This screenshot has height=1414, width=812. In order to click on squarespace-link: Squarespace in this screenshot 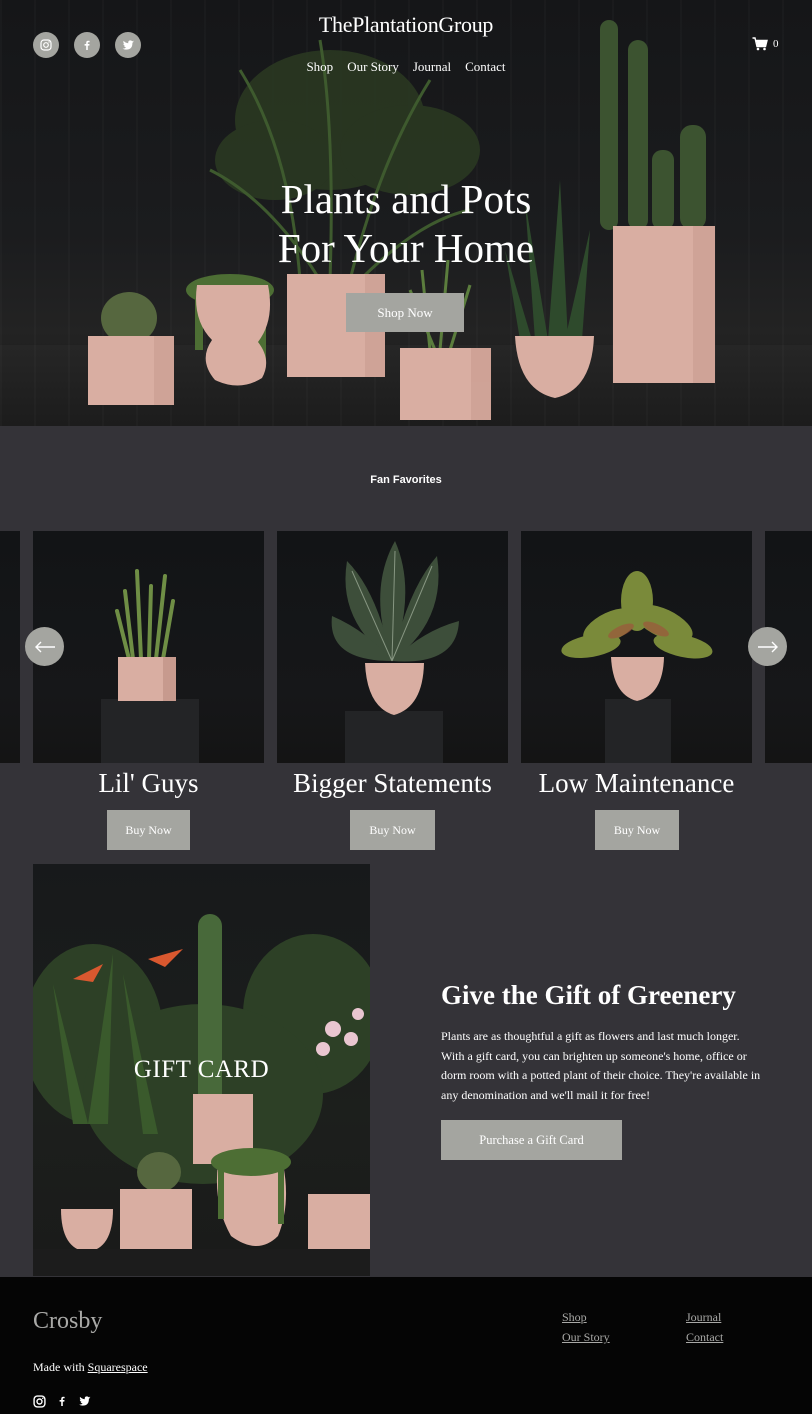, I will do `click(118, 1367)`.